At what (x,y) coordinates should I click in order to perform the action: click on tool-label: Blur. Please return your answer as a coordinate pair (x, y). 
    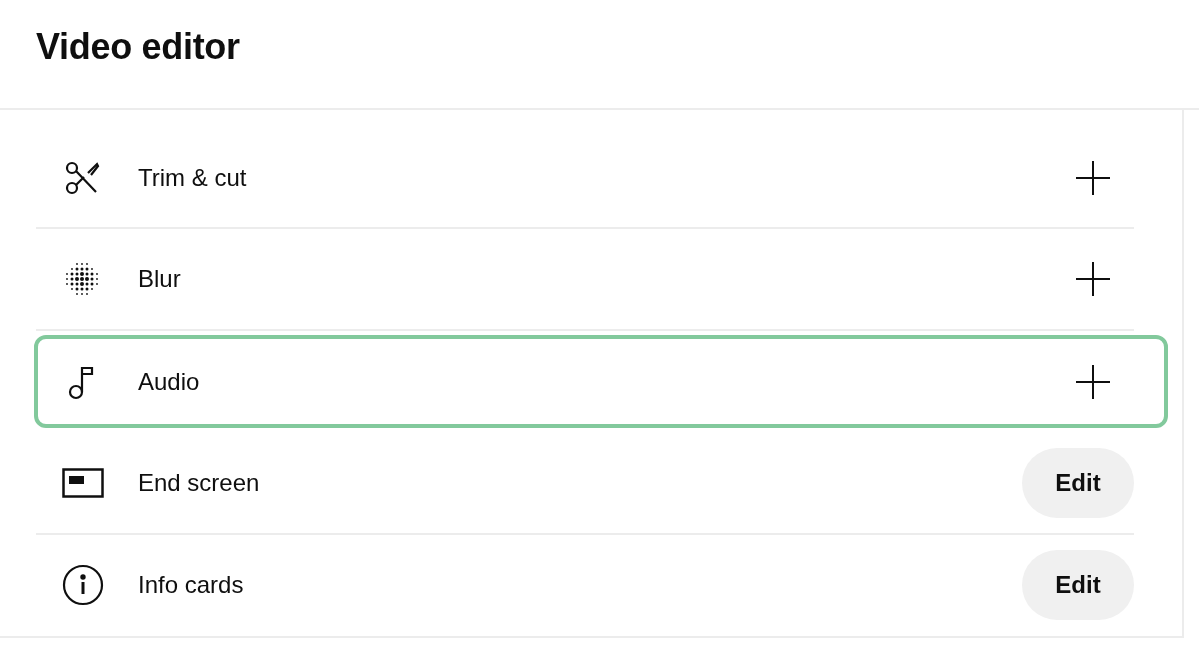
    Looking at the image, I should click on (160, 279).